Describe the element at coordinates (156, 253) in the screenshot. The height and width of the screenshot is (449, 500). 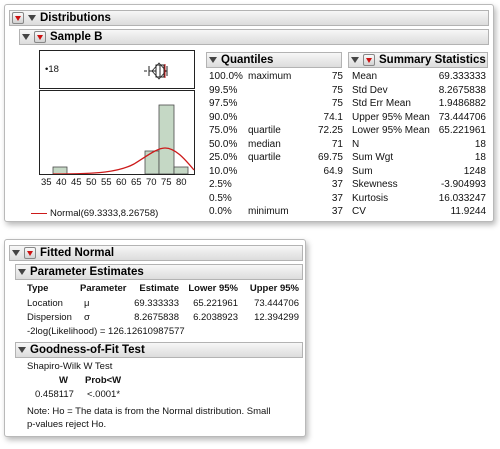
I see `fitted-normal-header: Fitted Normal` at that location.